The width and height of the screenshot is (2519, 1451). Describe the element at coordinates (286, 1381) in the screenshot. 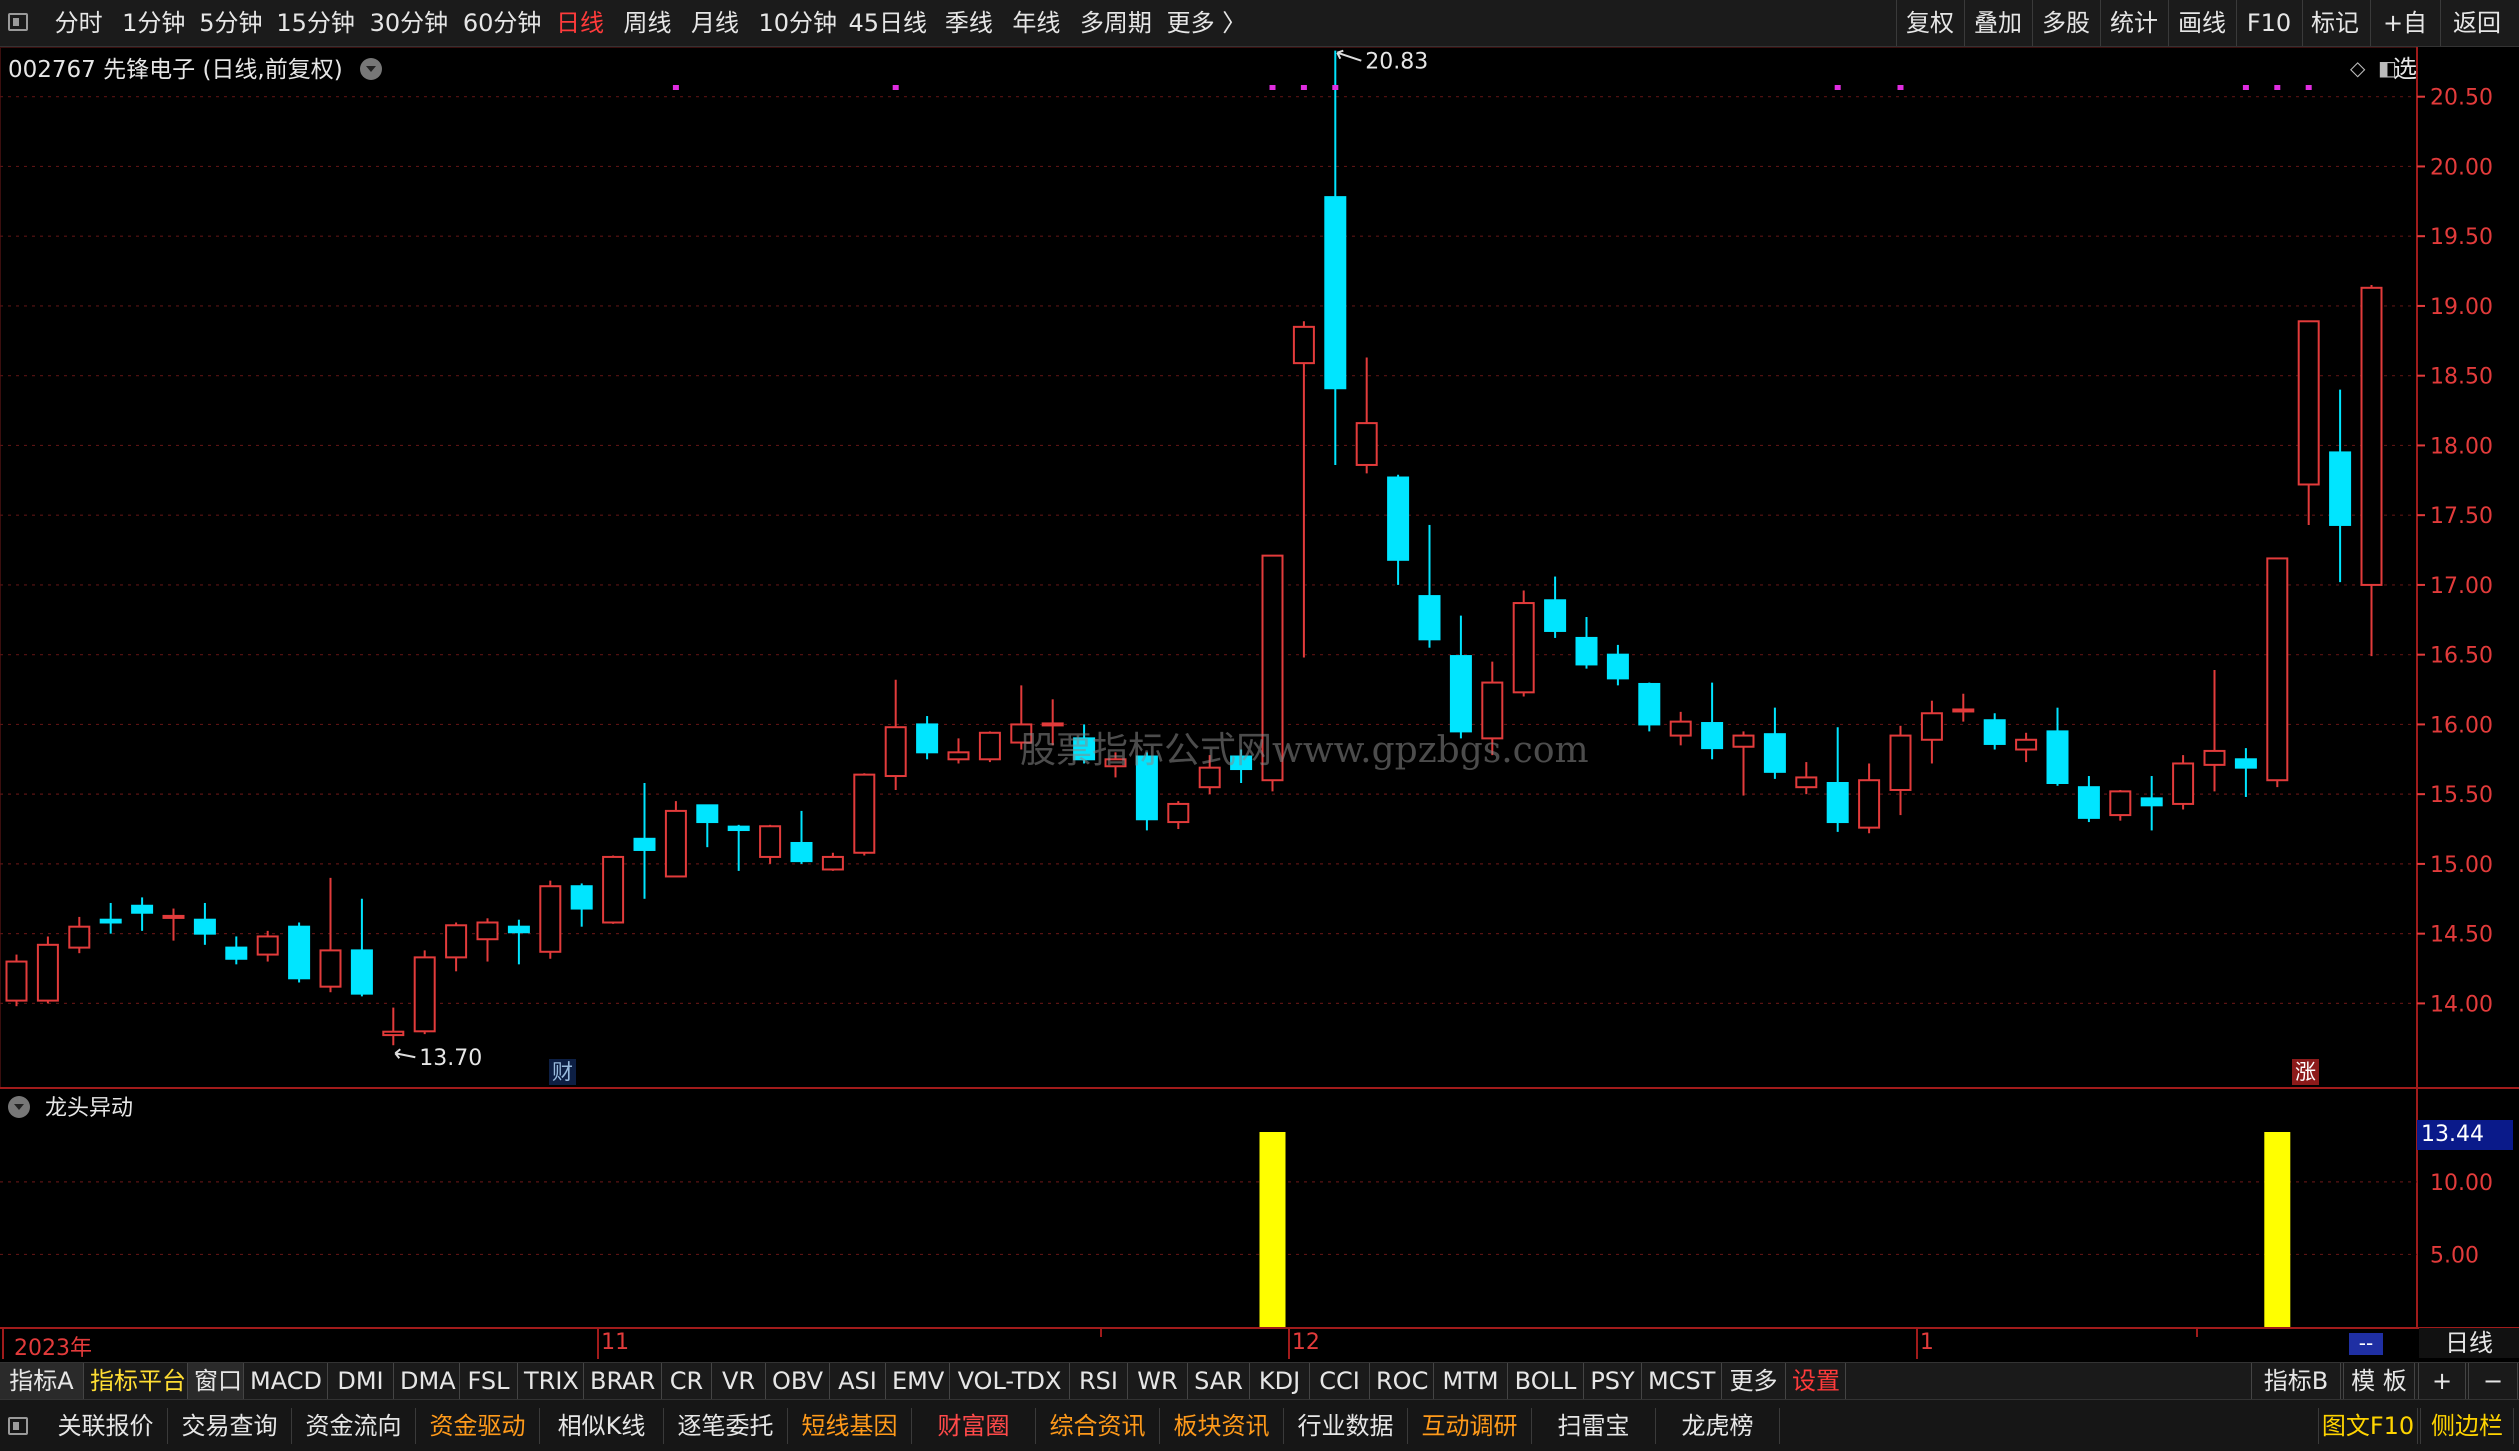

I see `indicator-tab: MACD` at that location.